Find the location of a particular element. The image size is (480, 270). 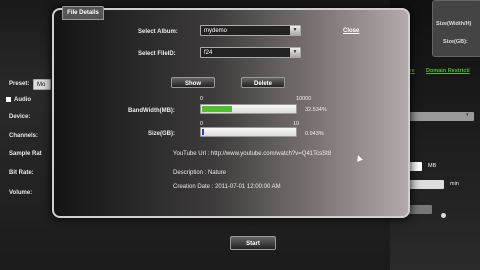

right-size-label: Size(Width/H) is located at coordinates (454, 24).